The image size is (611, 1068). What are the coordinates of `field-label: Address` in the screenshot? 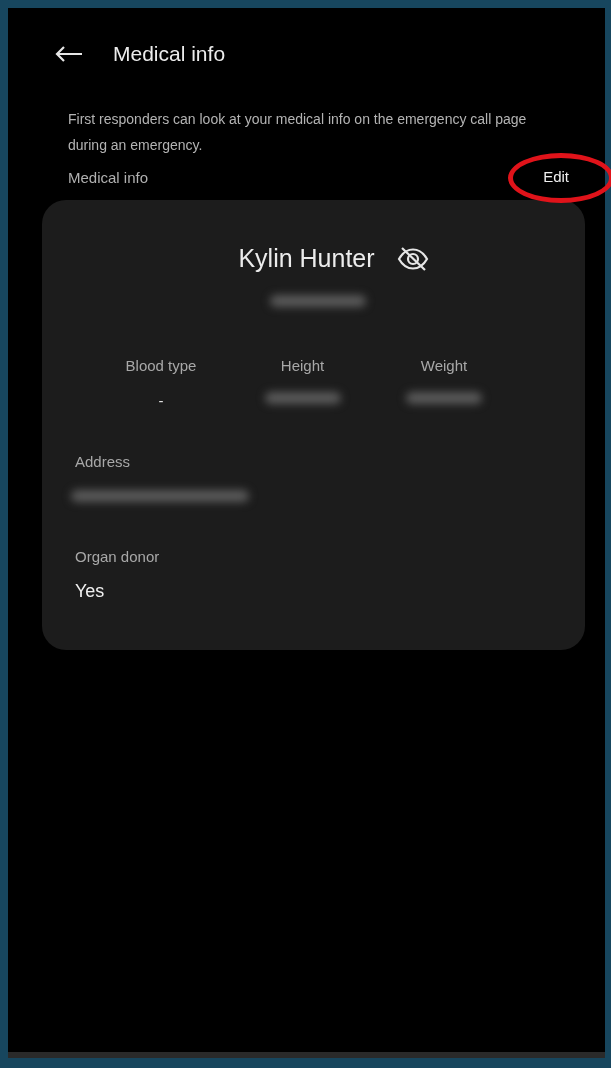 It's located at (103, 461).